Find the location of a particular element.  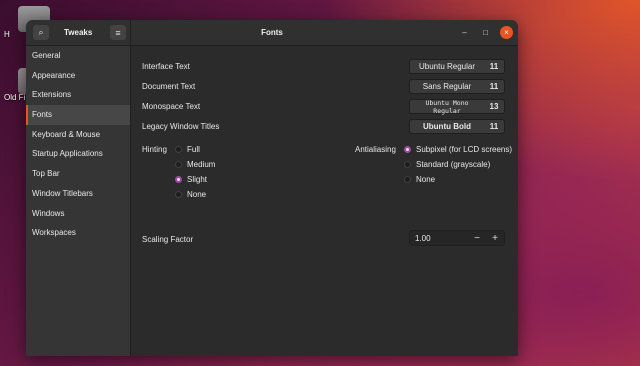

antialiasing-none-label: None is located at coordinates (426, 179).